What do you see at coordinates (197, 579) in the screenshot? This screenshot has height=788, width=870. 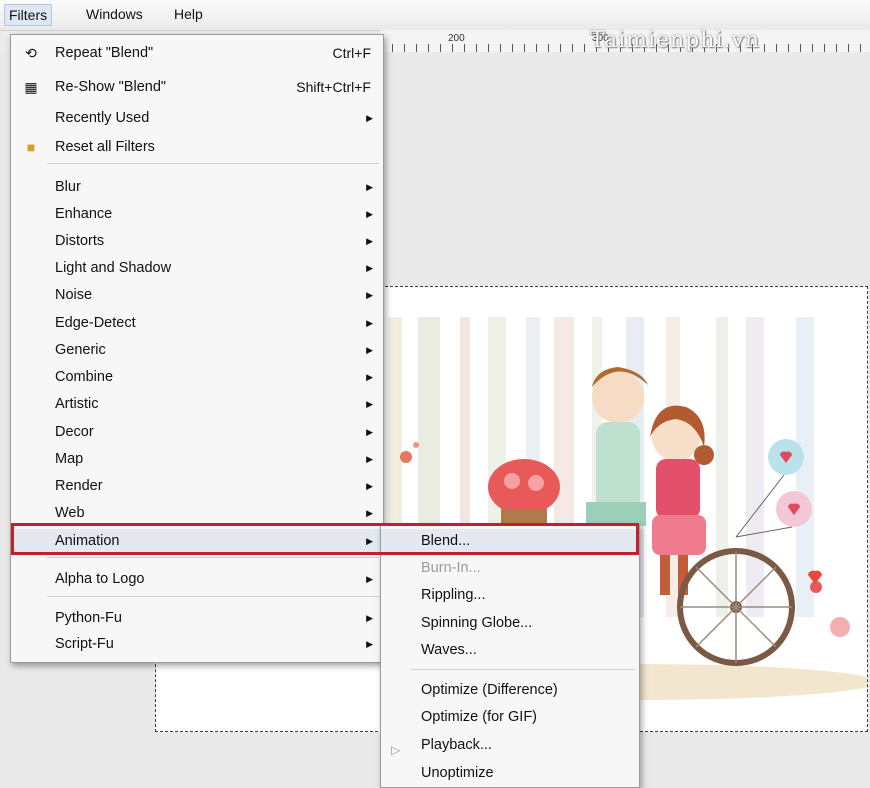 I see `menu-item-alpha-to-logo: Alpha to Logo ▶` at bounding box center [197, 579].